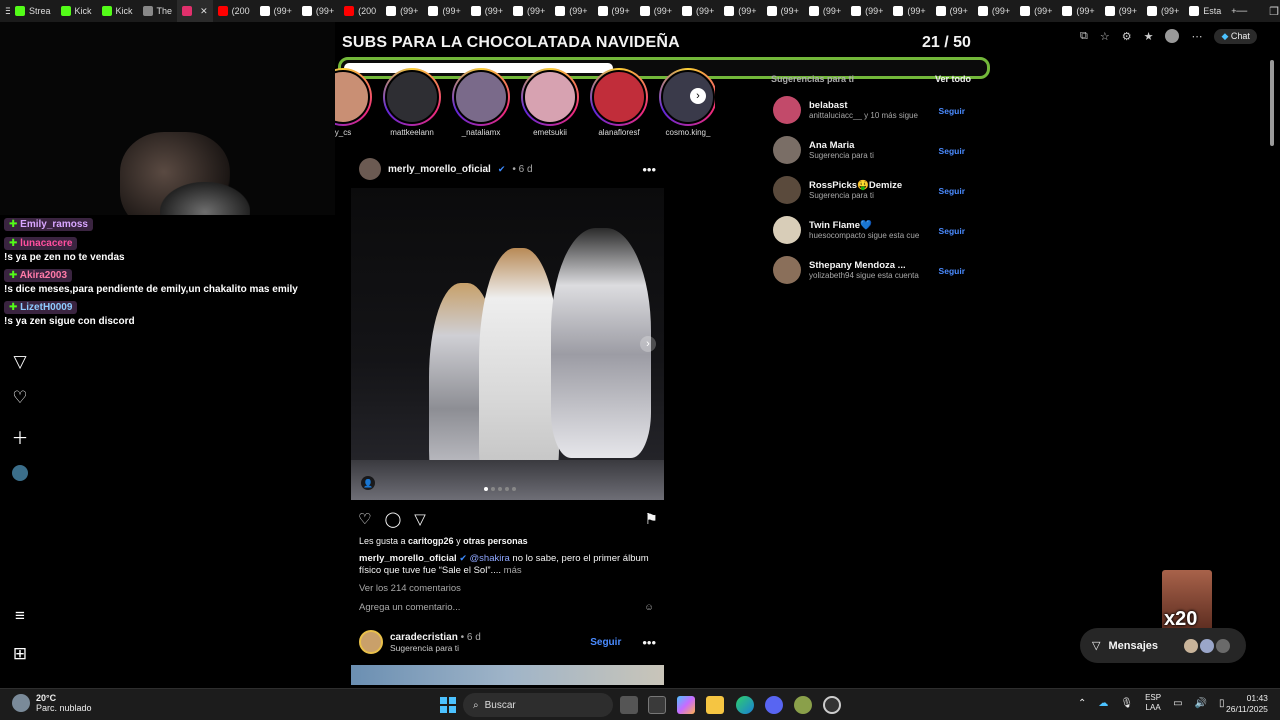  Describe the element at coordinates (52, 703) in the screenshot. I see `weather-widget: 20°C Parc. nublado` at that location.